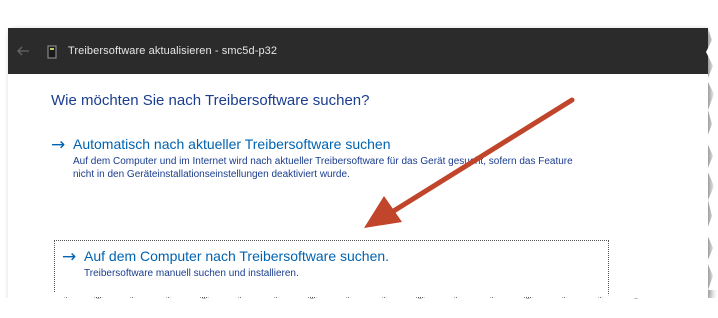 This screenshot has height=318, width=718. Describe the element at coordinates (23, 51) in the screenshot. I see `back-arrow-icon` at that location.